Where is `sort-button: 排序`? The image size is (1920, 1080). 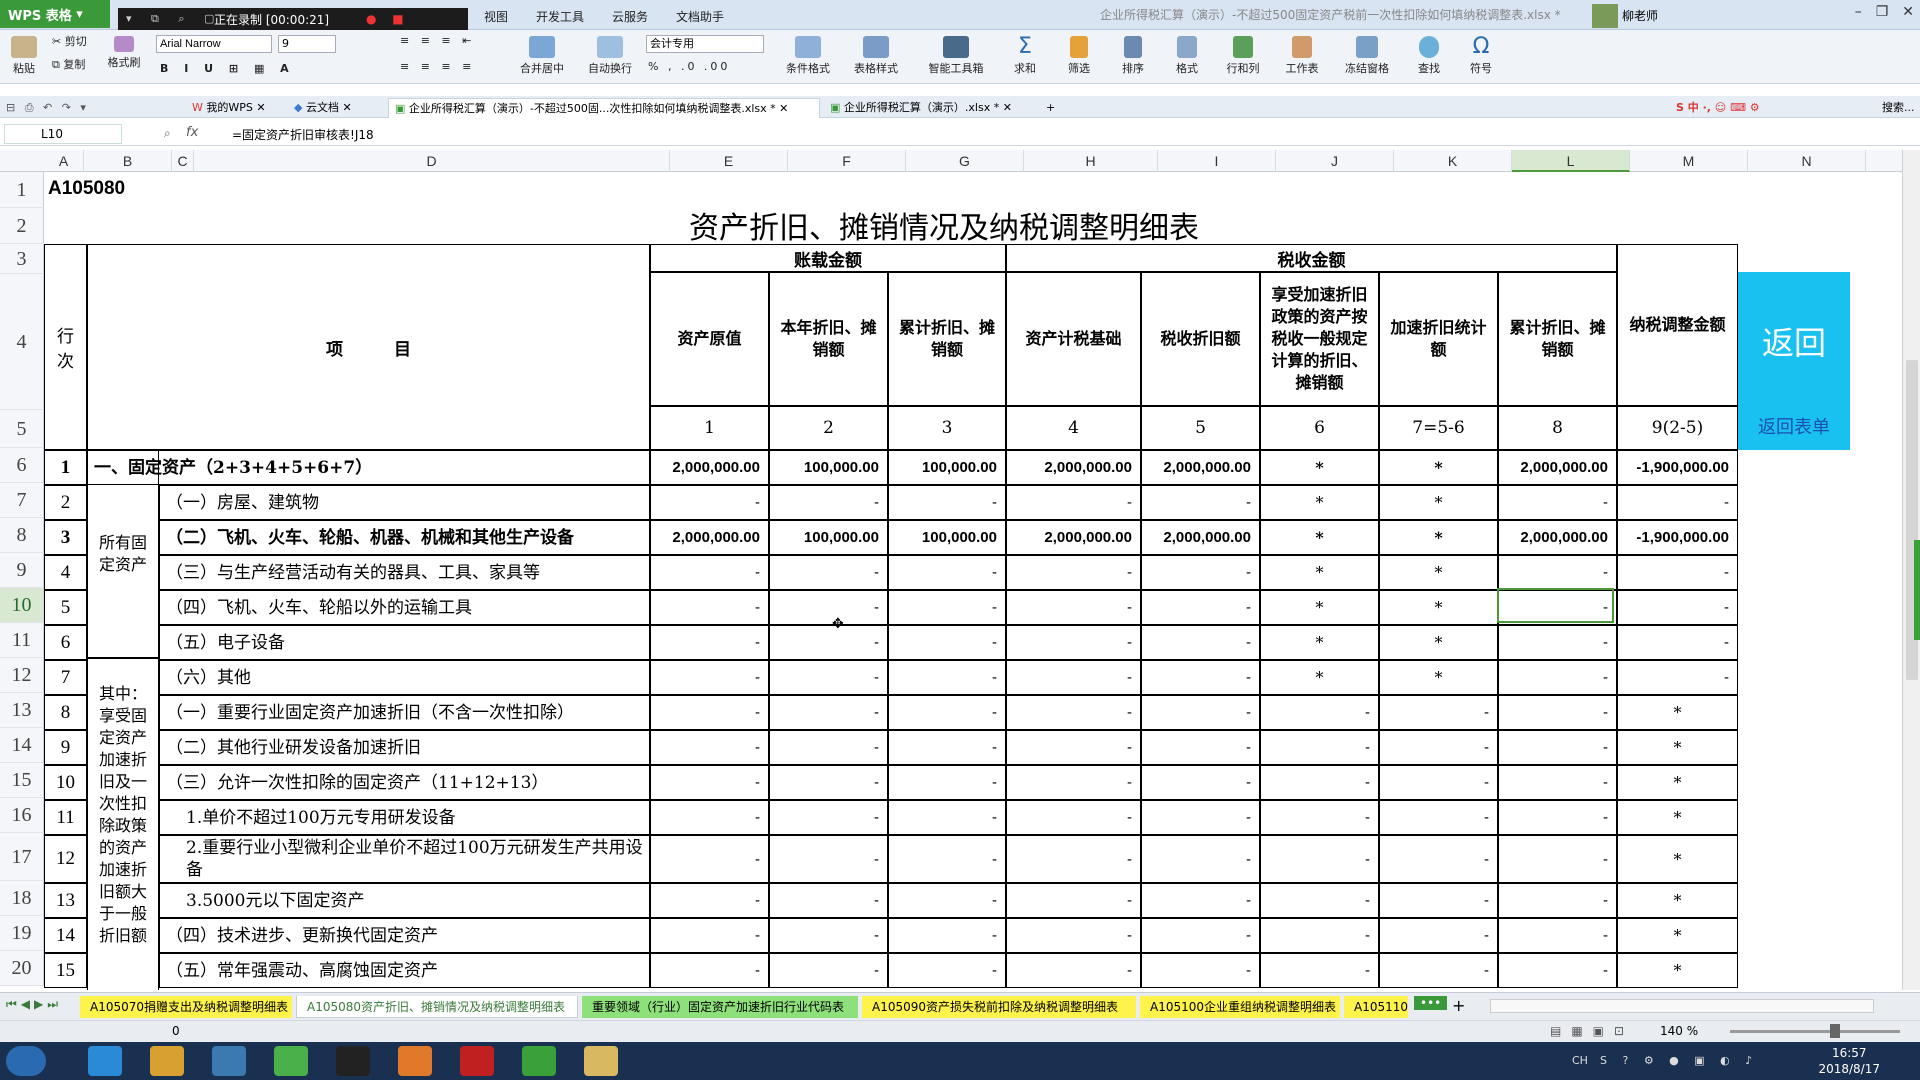 sort-button: 排序 is located at coordinates (1133, 55).